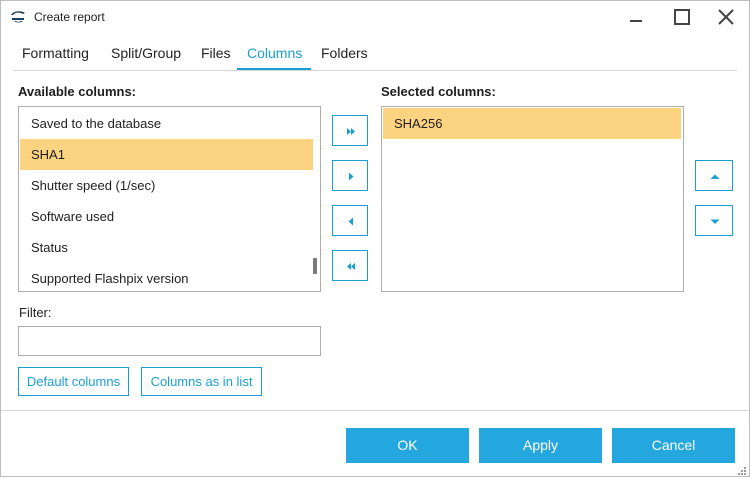  What do you see at coordinates (274, 53) in the screenshot?
I see `tab-columns: Columns` at bounding box center [274, 53].